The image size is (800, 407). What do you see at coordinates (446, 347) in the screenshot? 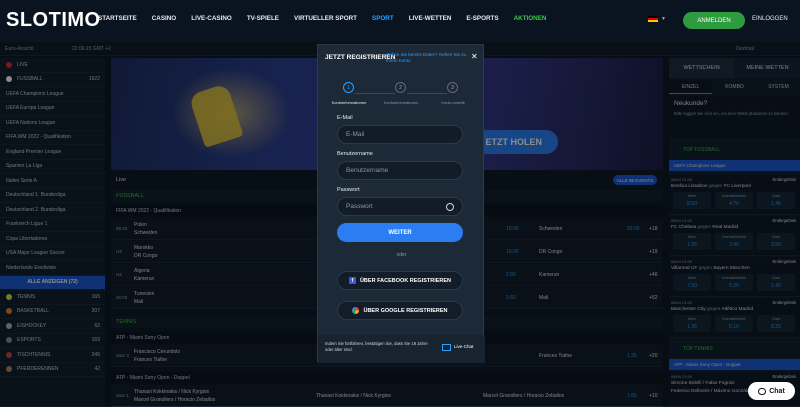
I see `chat-icon` at bounding box center [446, 347].